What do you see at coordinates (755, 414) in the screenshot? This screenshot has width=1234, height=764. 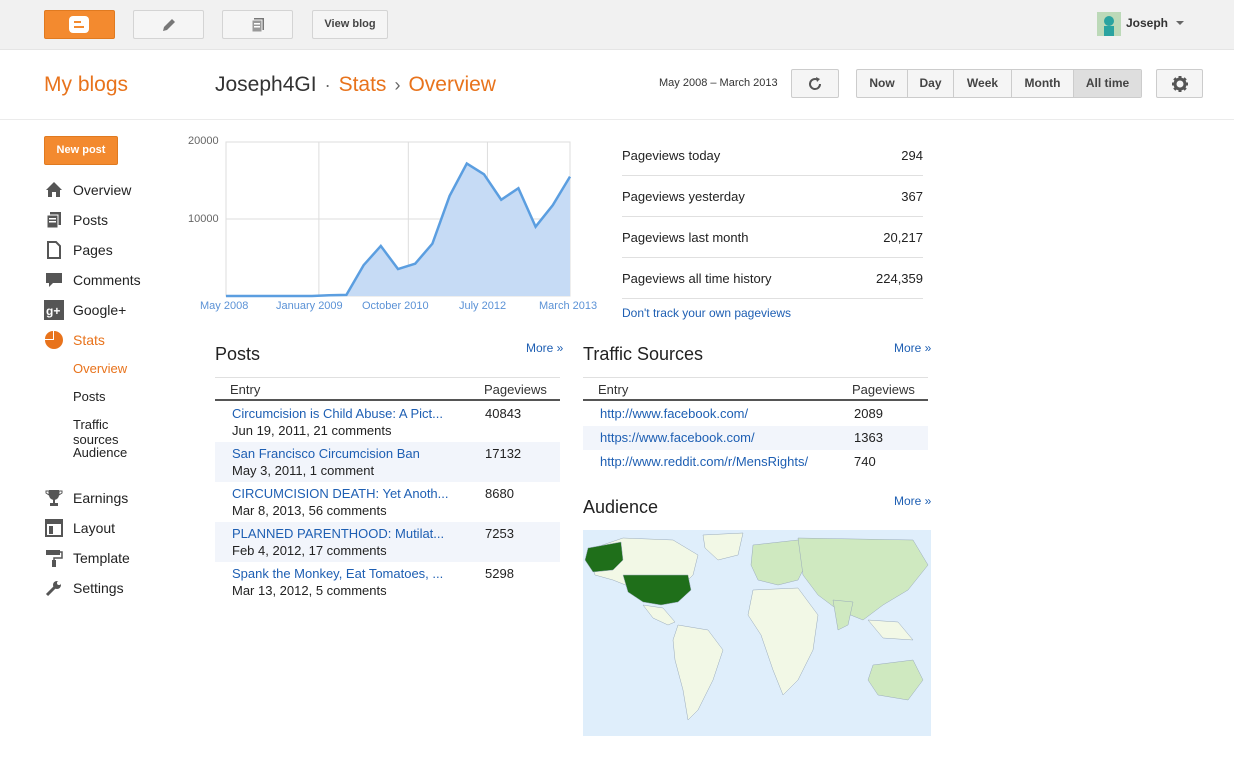 I see `table-row: http://www.facebook.com/ 2089` at bounding box center [755, 414].